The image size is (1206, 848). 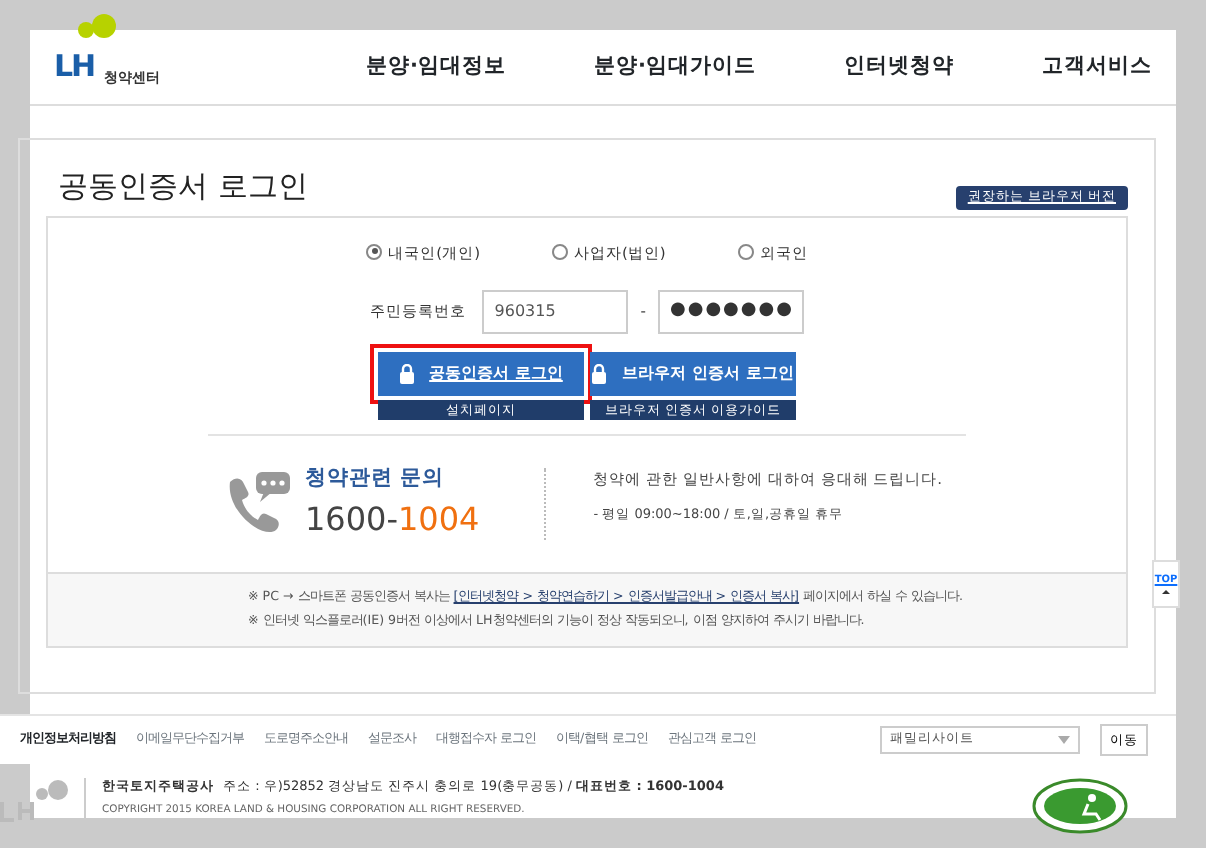 What do you see at coordinates (34, 800) in the screenshot?
I see `lh-logo-icon` at bounding box center [34, 800].